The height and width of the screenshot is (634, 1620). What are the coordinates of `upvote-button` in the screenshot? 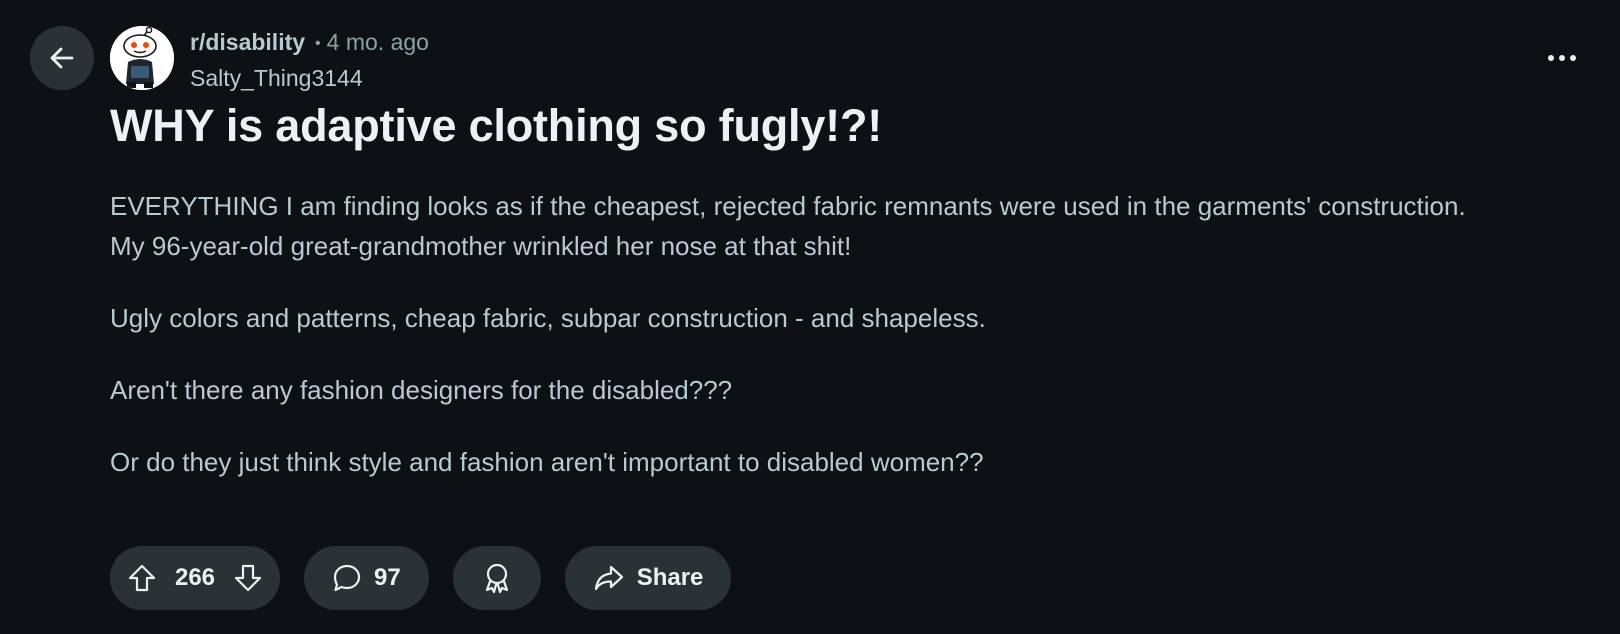 It's located at (142, 578).